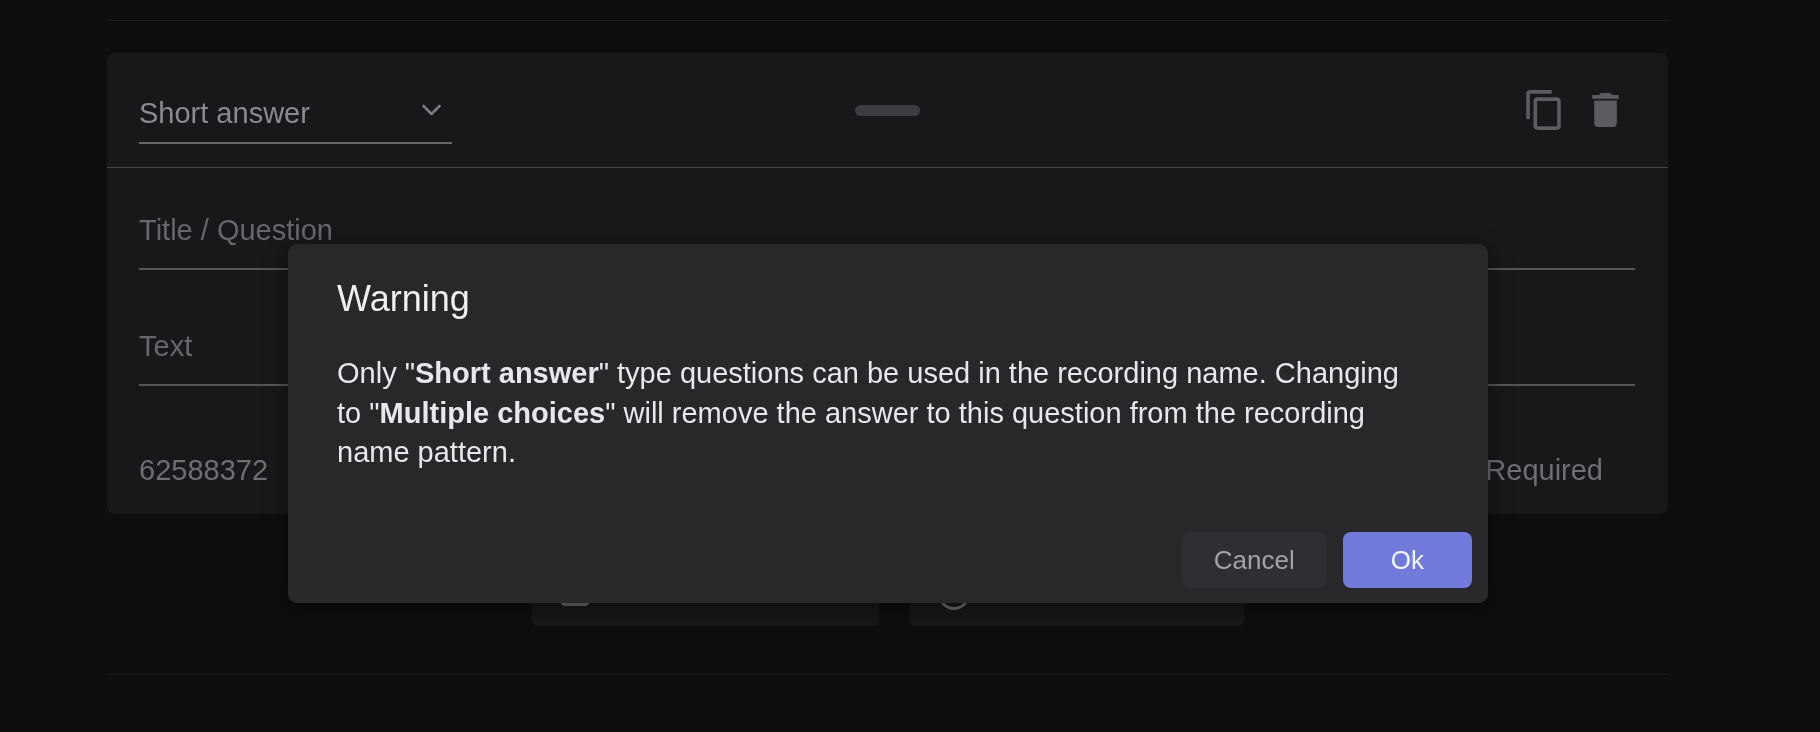 The height and width of the screenshot is (732, 1820). Describe the element at coordinates (868, 413) in the screenshot. I see `warning-message: Only "Short answer" type questions can be used in the recording name. Changing to "Multiple choices" will remove the answer to this question from the recording name pattern.` at that location.